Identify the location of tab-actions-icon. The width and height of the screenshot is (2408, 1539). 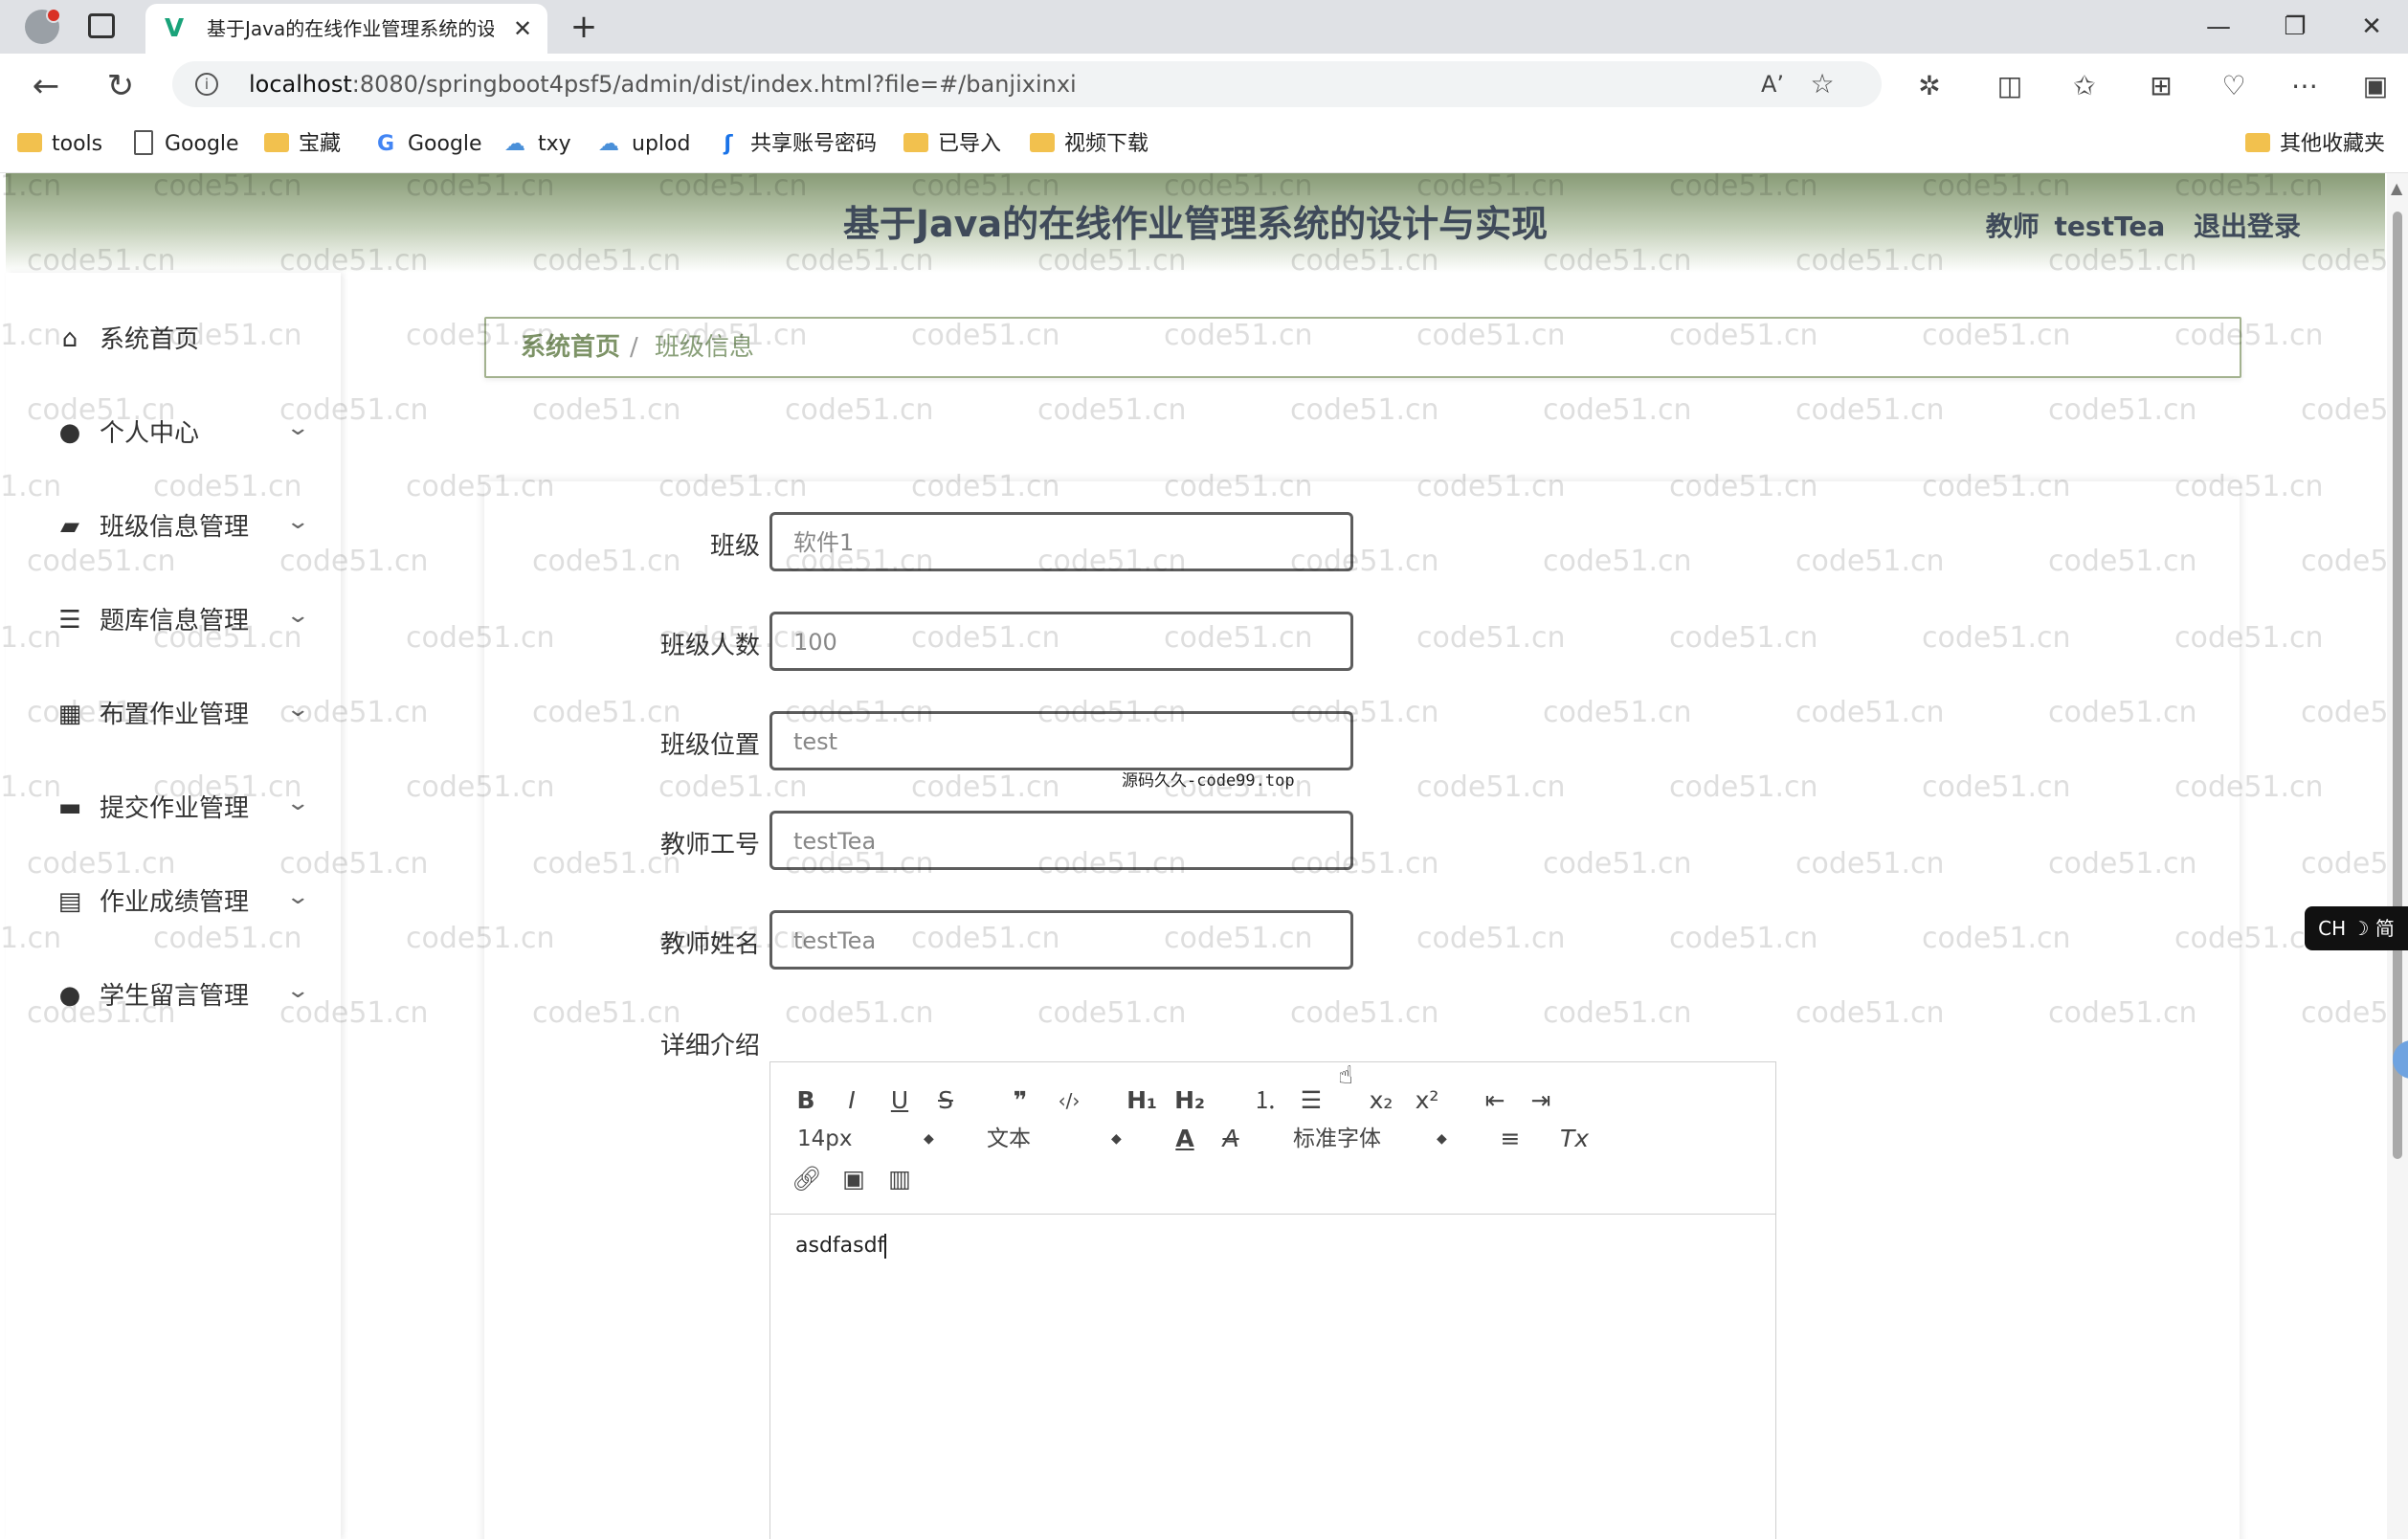
(101, 25).